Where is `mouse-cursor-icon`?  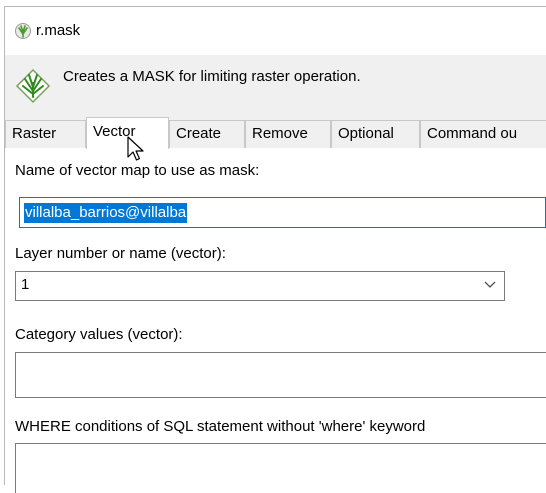
mouse-cursor-icon is located at coordinates (135, 148).